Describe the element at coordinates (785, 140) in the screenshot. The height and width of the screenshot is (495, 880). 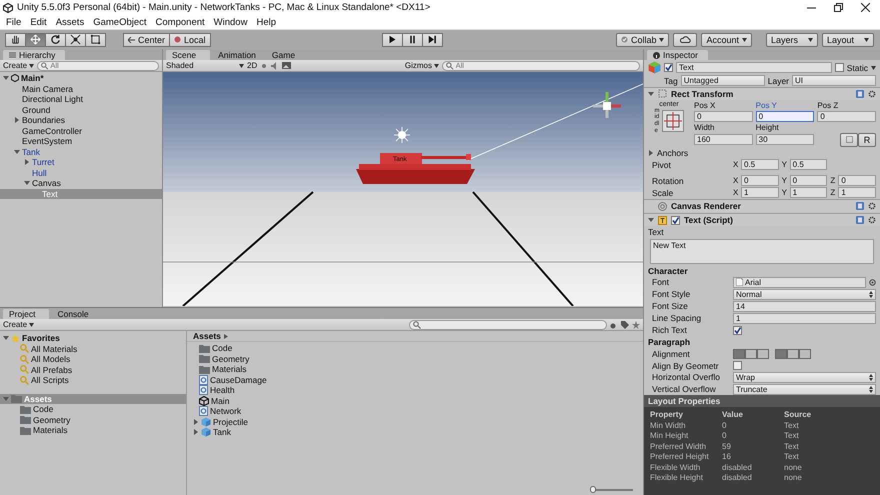
I see `size-field: 30` at that location.